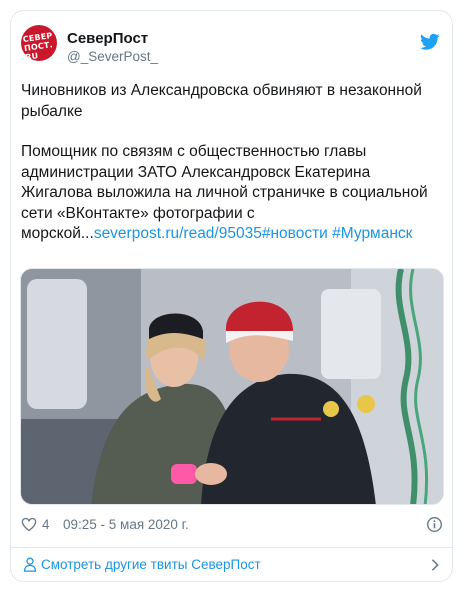 Image resolution: width=465 pixels, height=593 pixels. I want to click on avatar-logo: СЕВЕР ПОСТ. RU, so click(38, 46).